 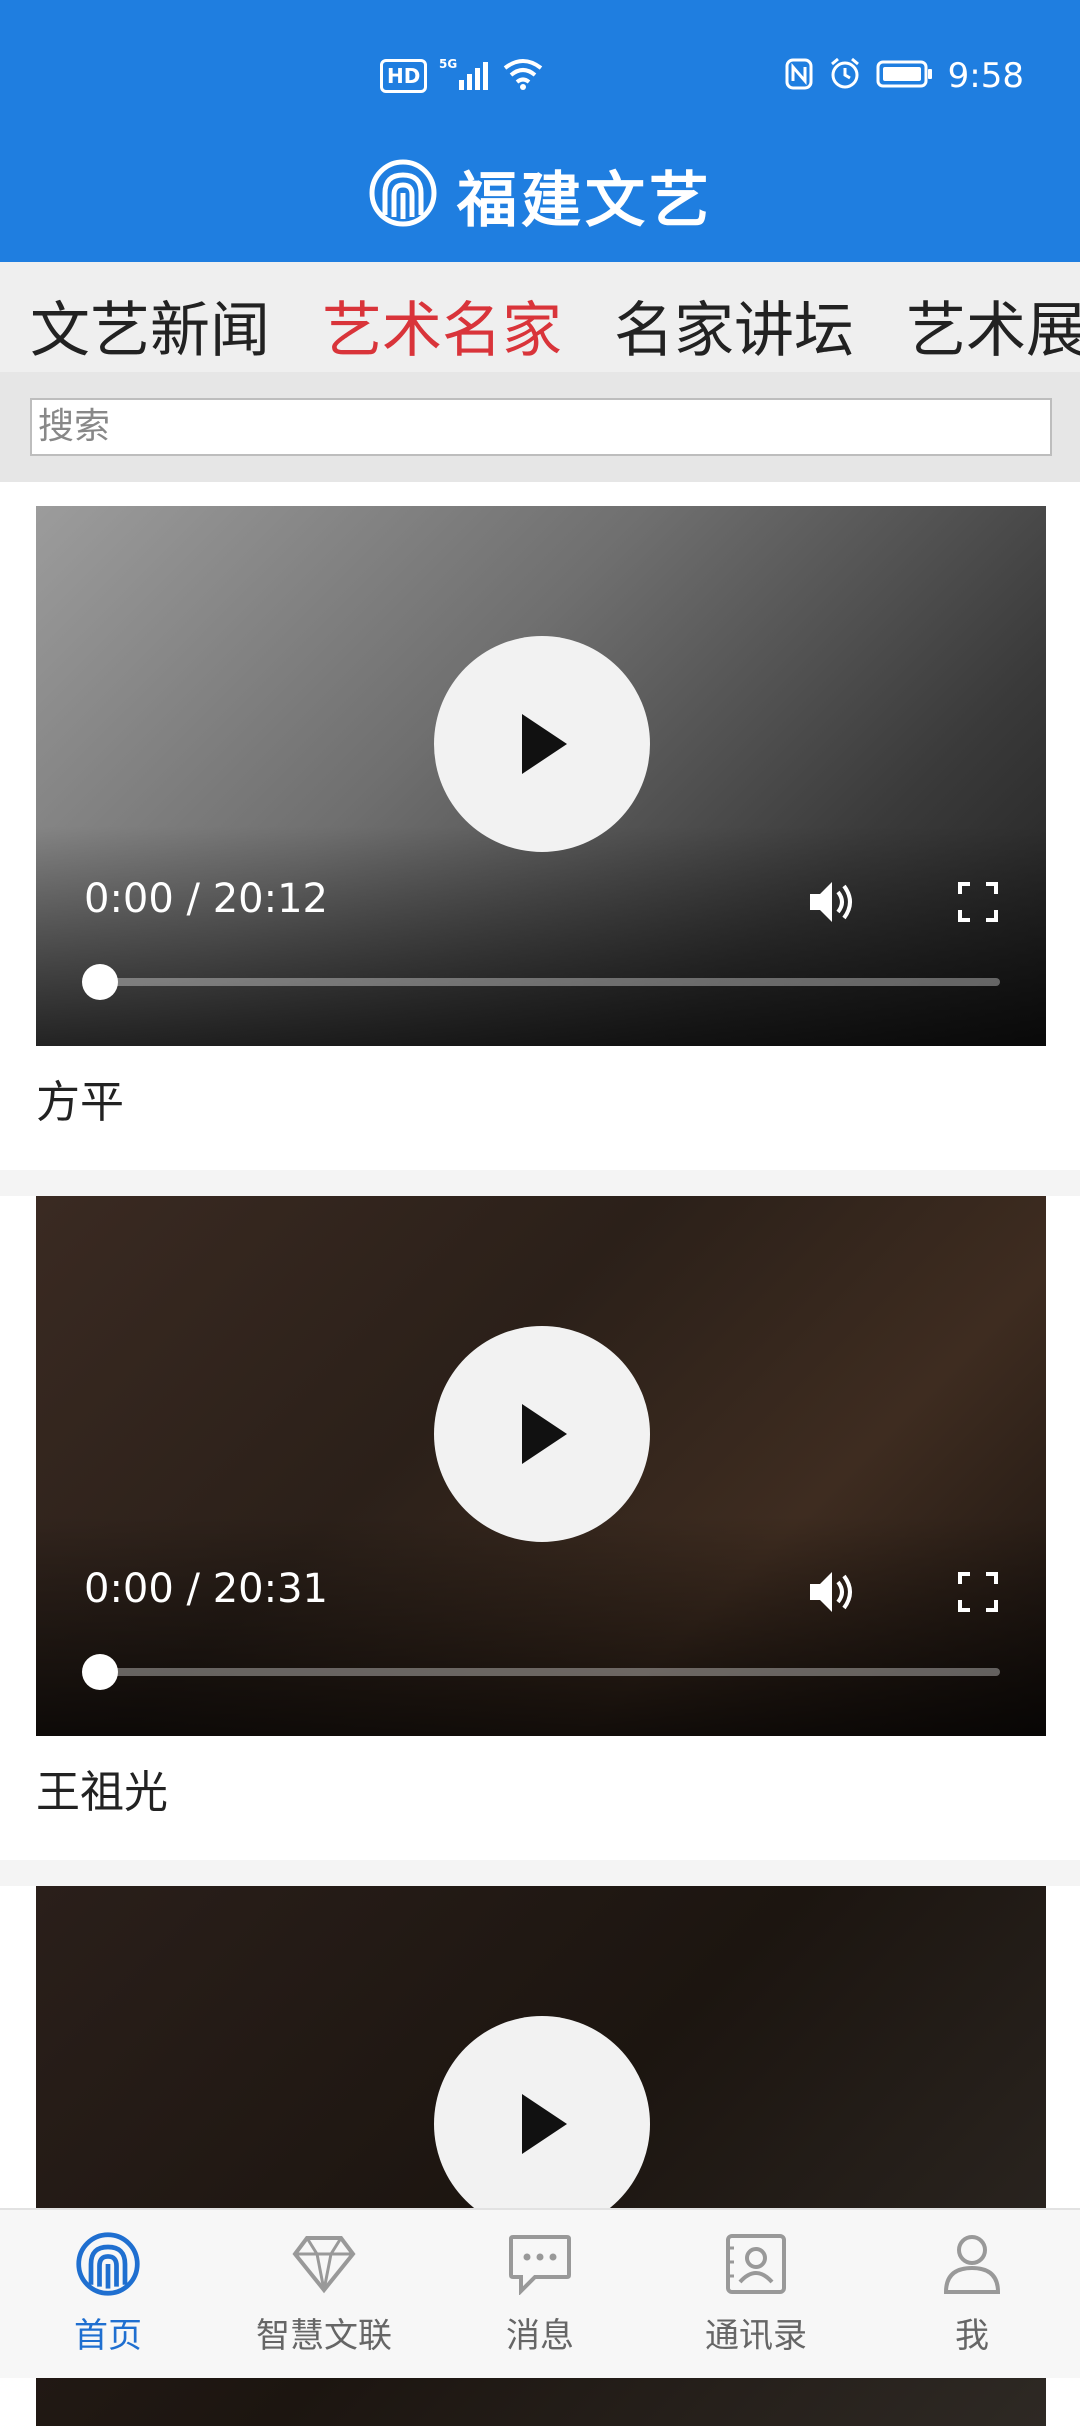 What do you see at coordinates (540, 2336) in the screenshot?
I see `nav-label: 消息` at bounding box center [540, 2336].